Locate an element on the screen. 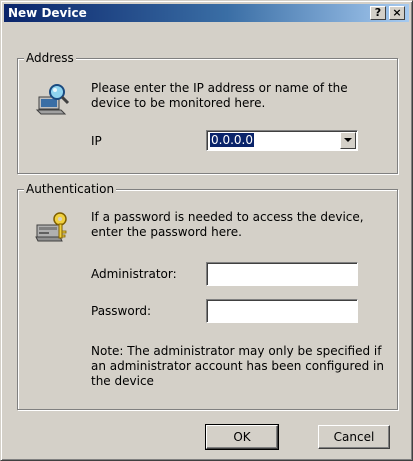 The height and width of the screenshot is (461, 413). administrator-input is located at coordinates (282, 274).